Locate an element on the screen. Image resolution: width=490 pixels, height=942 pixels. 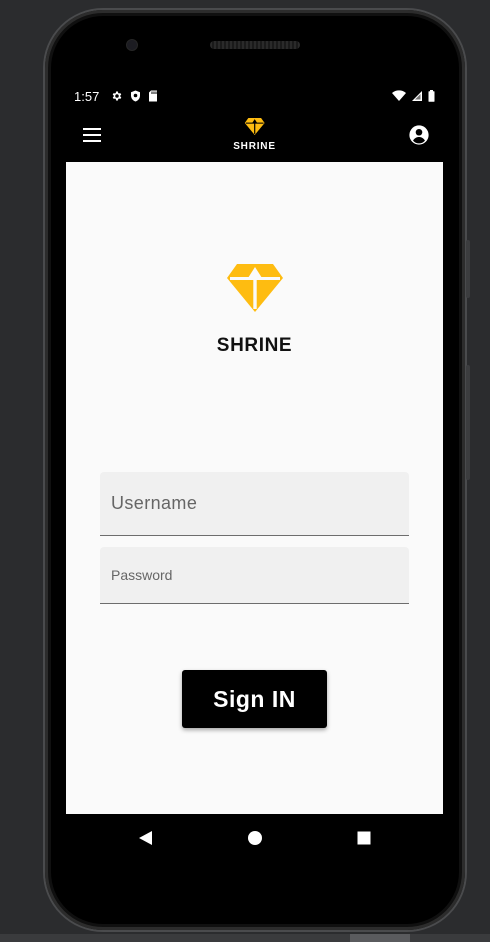
sd-card-icon is located at coordinates (153, 96).